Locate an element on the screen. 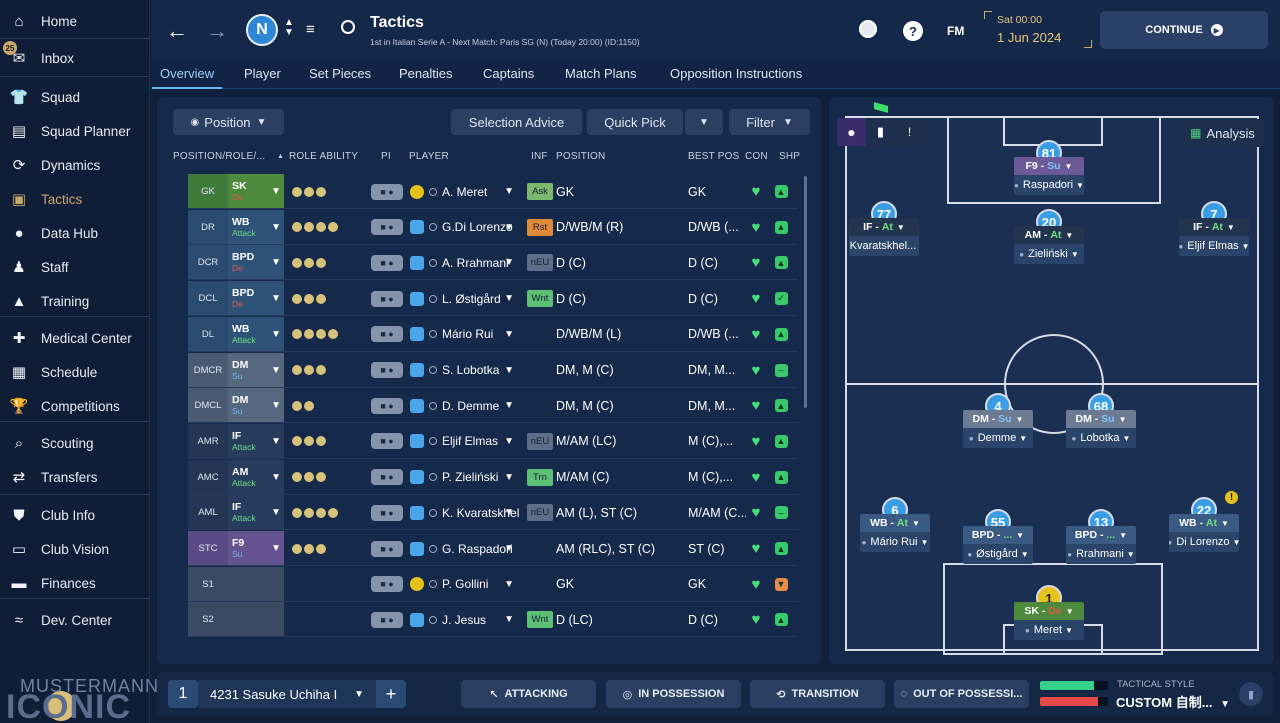 The height and width of the screenshot is (723, 1280). table-row: DCL BPD De ▼ ■ ● L. Østigård ▼ Wnt D (C) D (C) ♥ ✓ is located at coordinates (493, 299).